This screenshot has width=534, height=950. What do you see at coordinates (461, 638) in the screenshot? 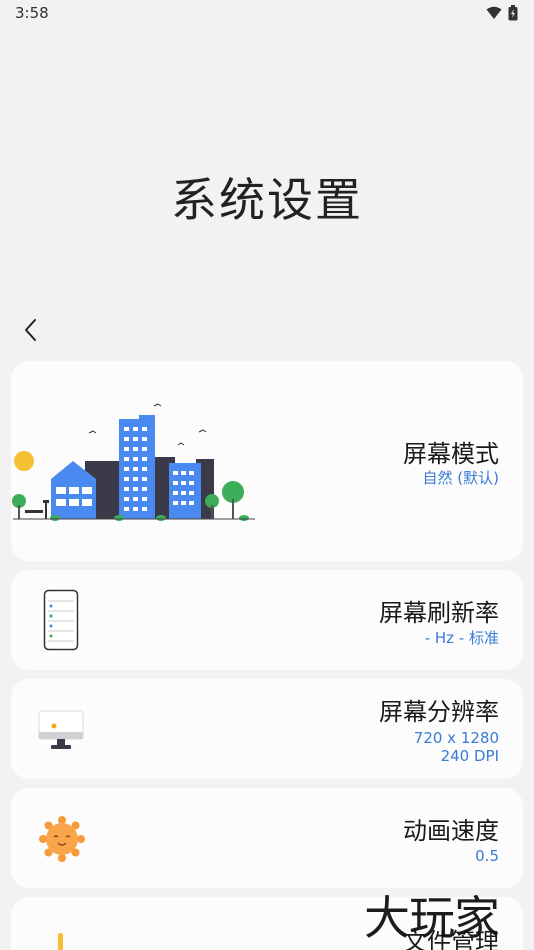
I see `refresh-rate-value: - Hz - 标准` at bounding box center [461, 638].